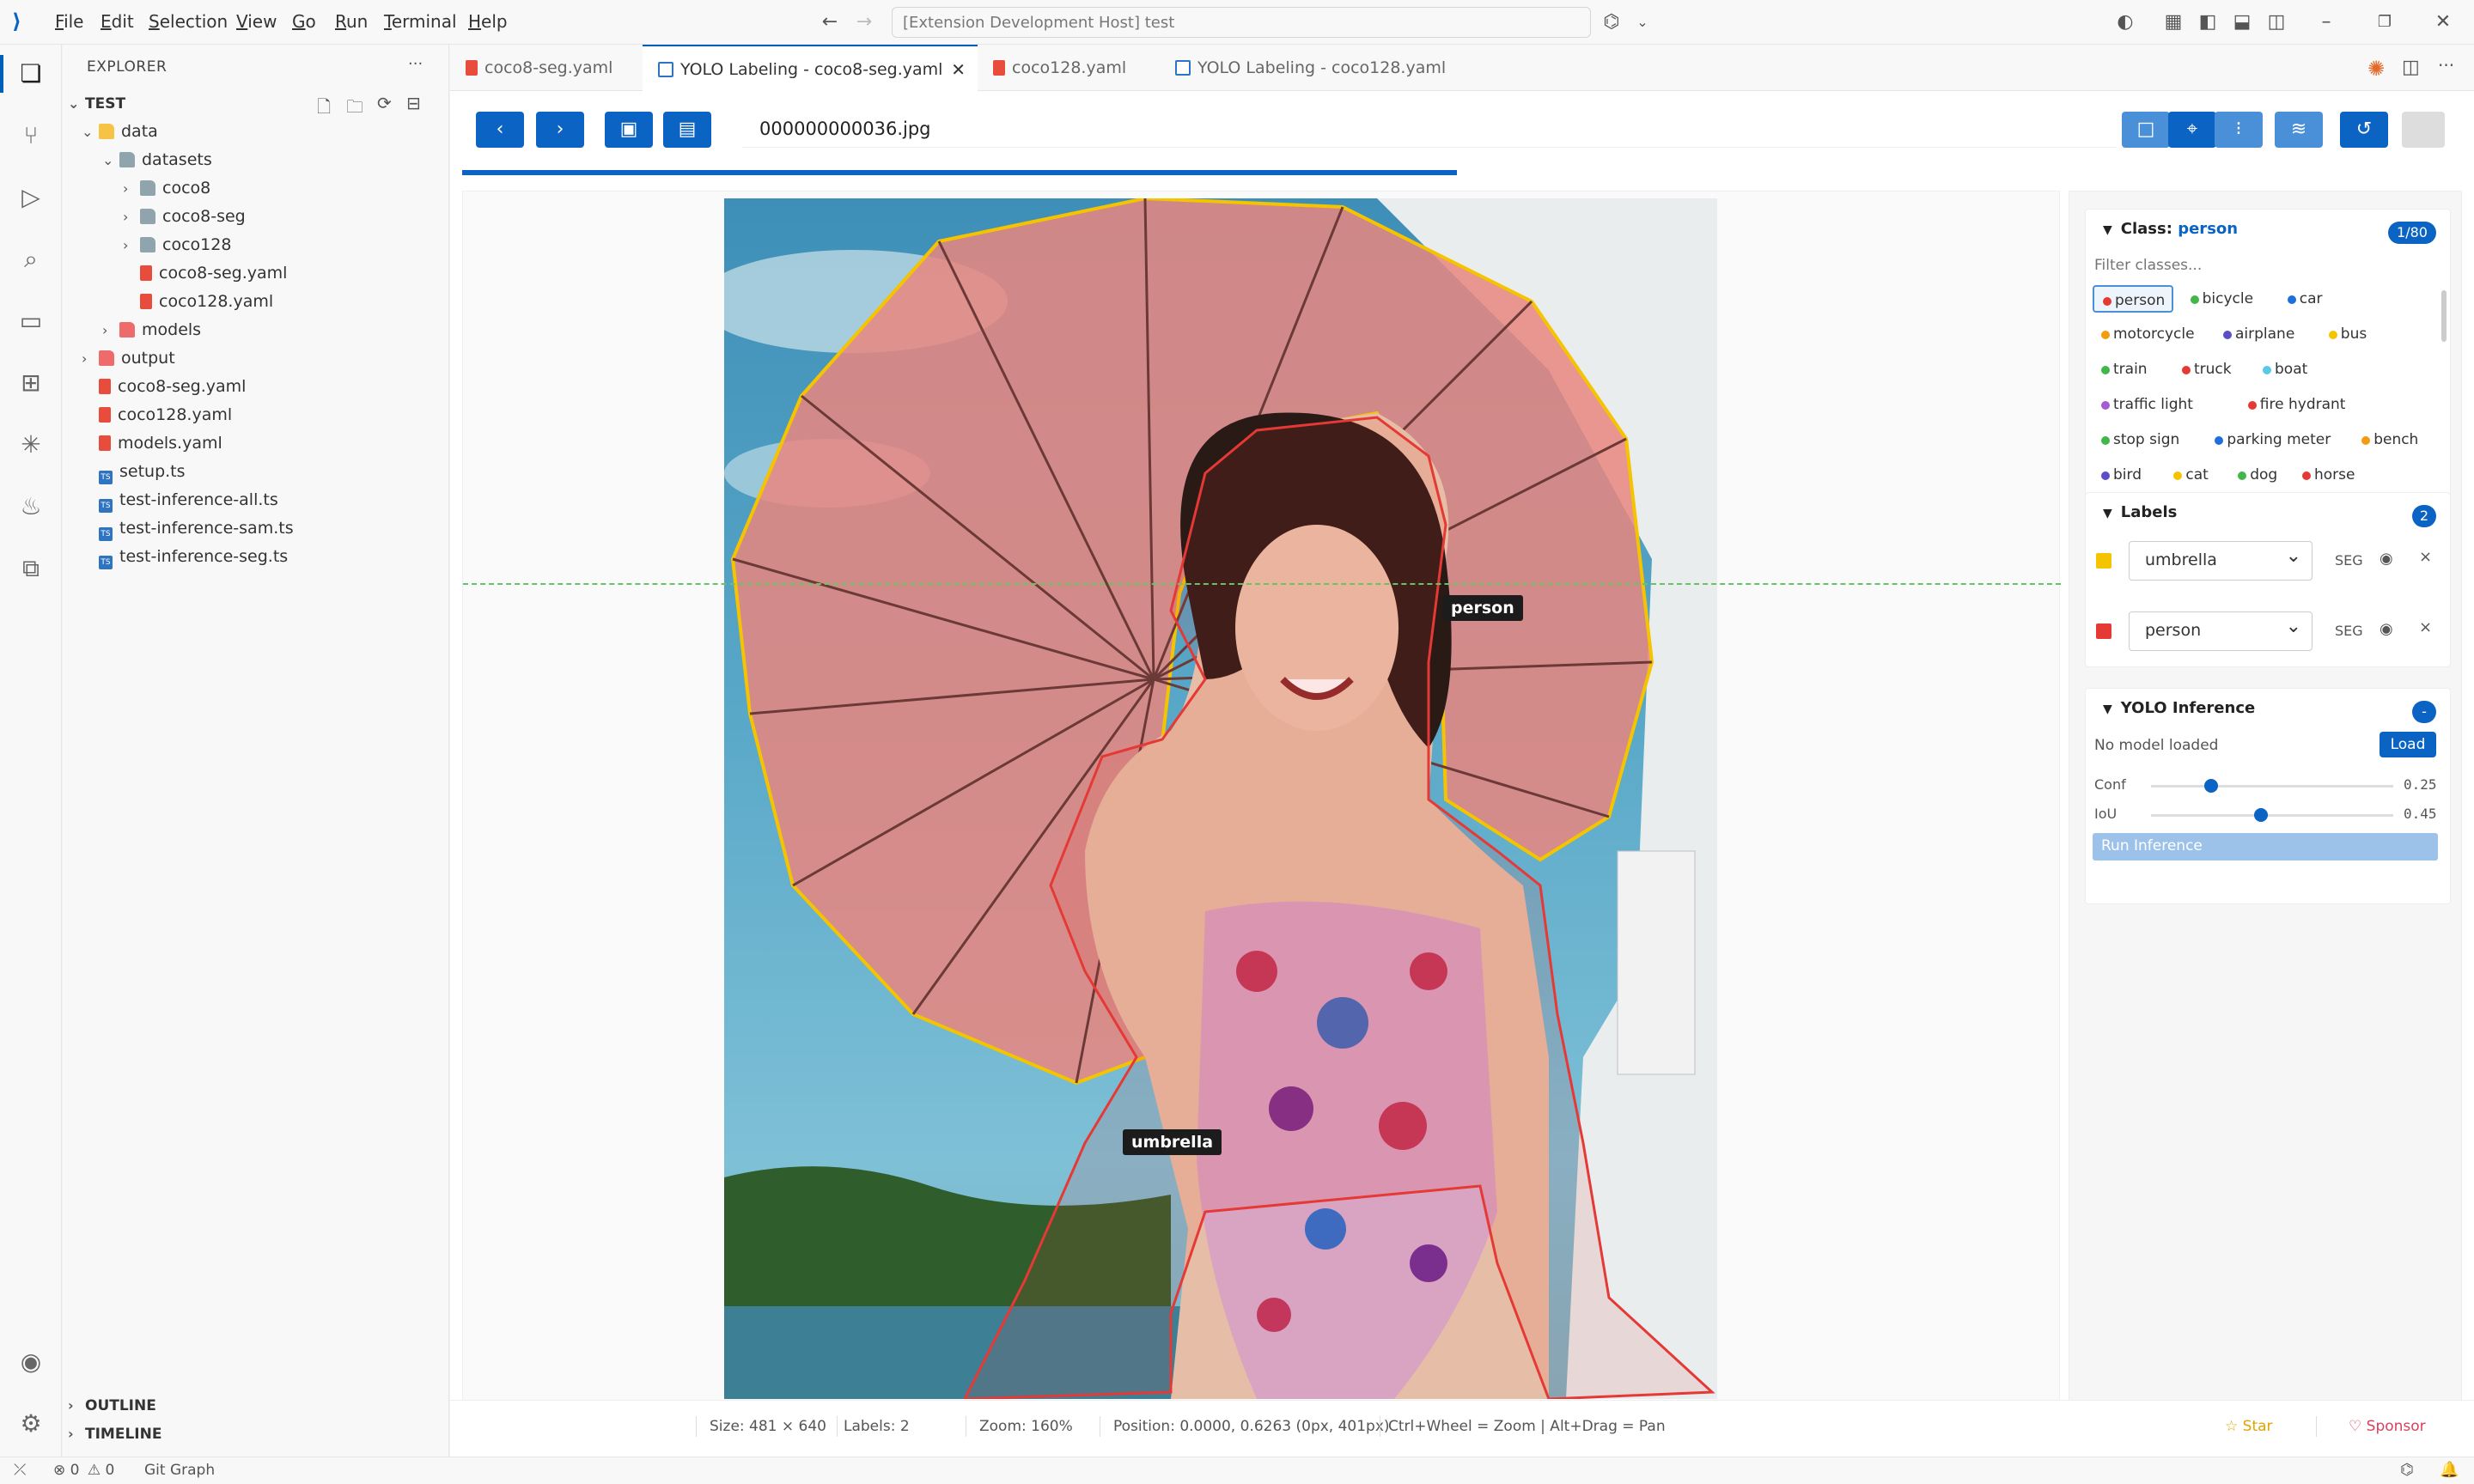 The width and height of the screenshot is (2474, 1484). Describe the element at coordinates (2211, 786) in the screenshot. I see `conf-slider-thumb` at that location.